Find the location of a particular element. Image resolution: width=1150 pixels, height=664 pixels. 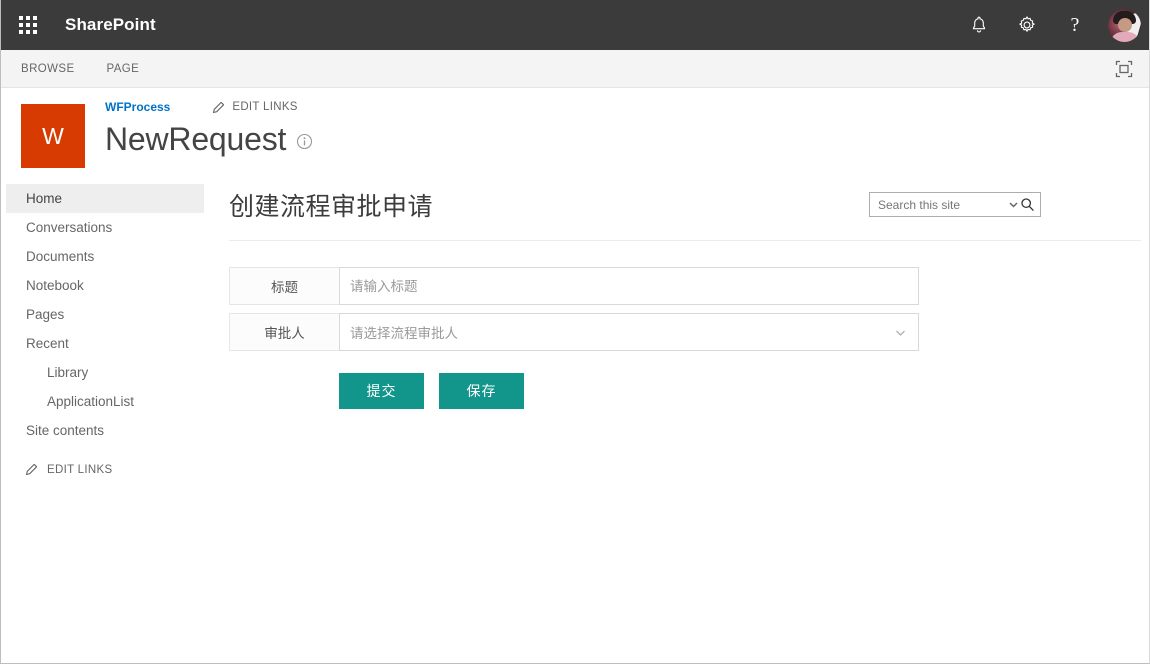

search-box is located at coordinates (955, 204).